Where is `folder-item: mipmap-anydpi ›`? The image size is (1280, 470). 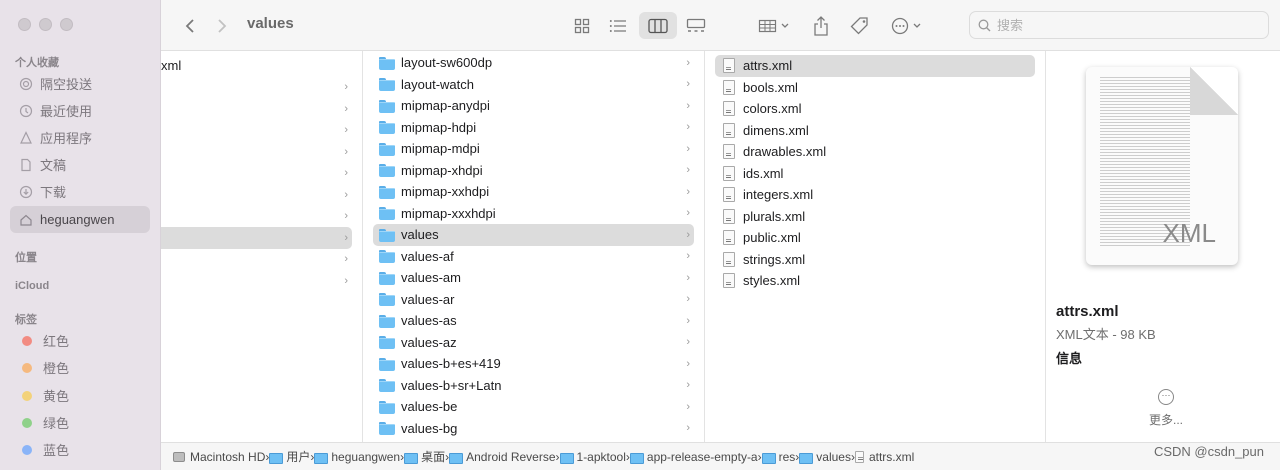
folder-item: mipmap-anydpi › is located at coordinates (533, 106).